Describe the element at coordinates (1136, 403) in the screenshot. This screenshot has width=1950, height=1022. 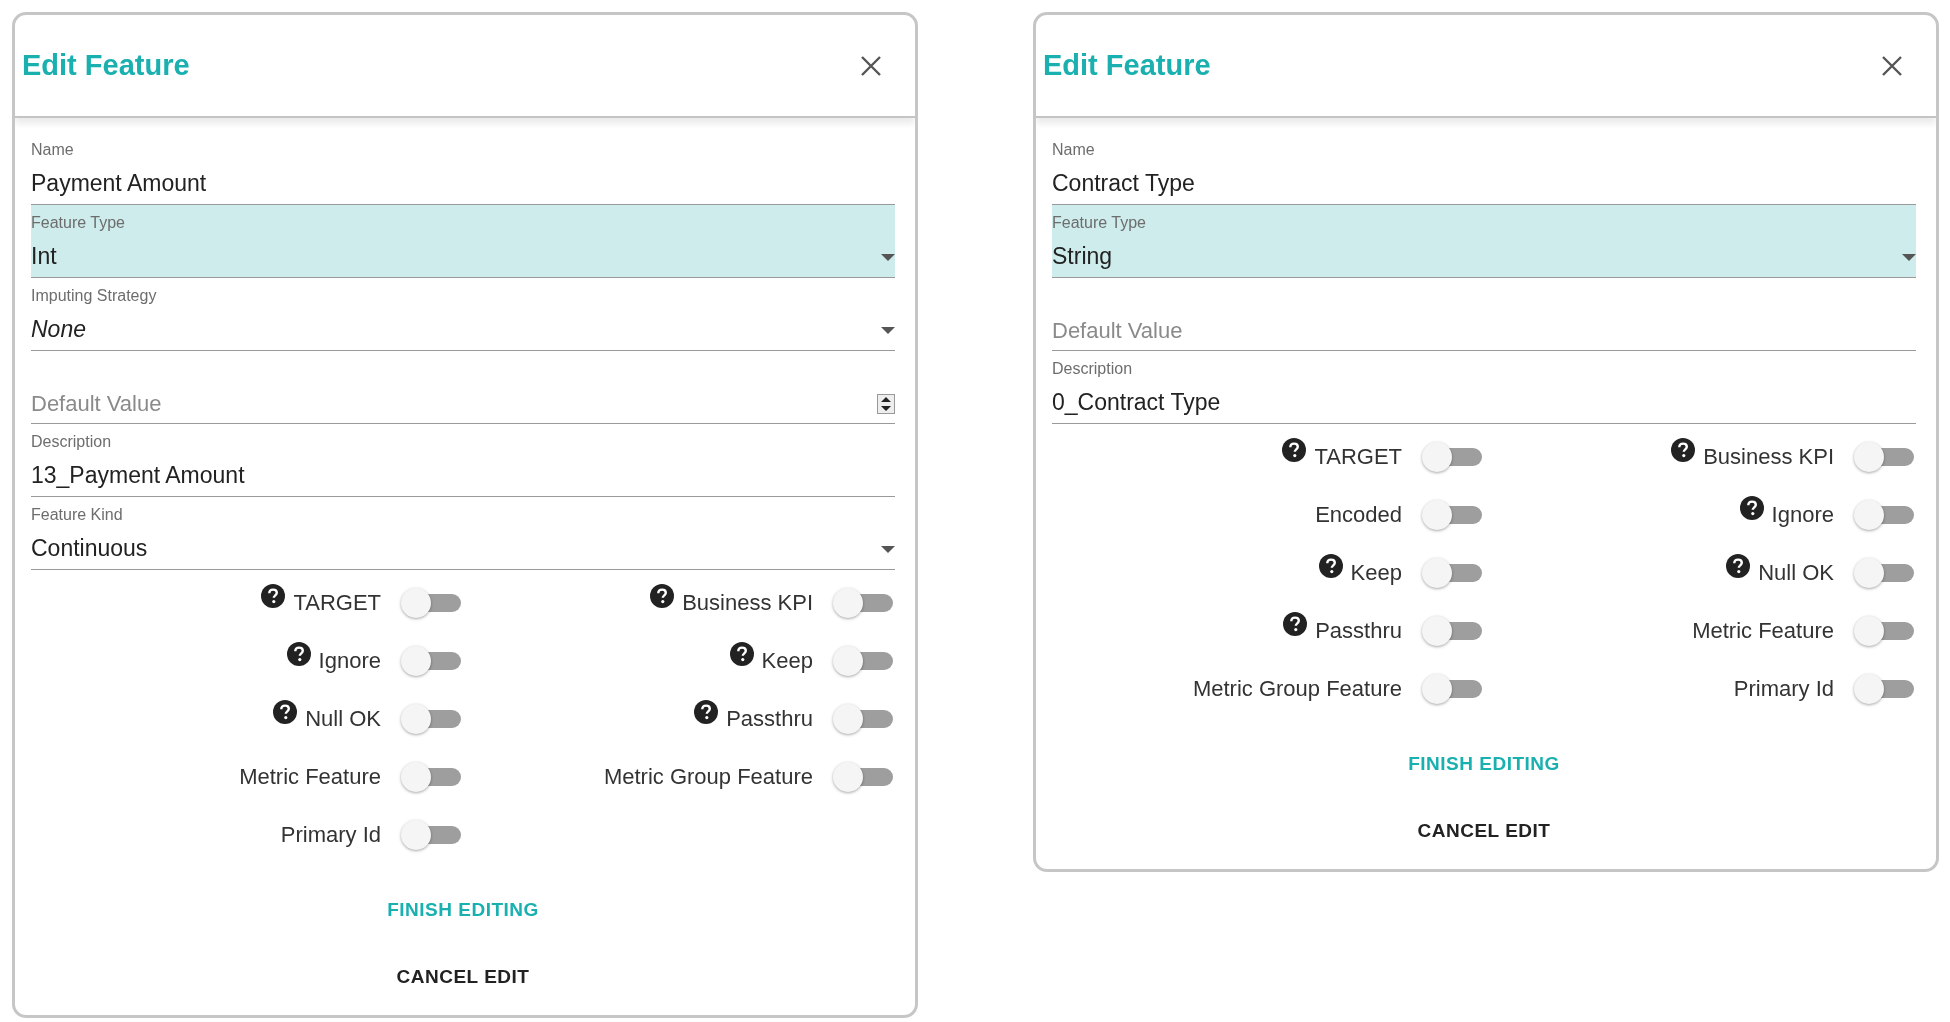
I see `field-value: 0_Contract Type` at that location.